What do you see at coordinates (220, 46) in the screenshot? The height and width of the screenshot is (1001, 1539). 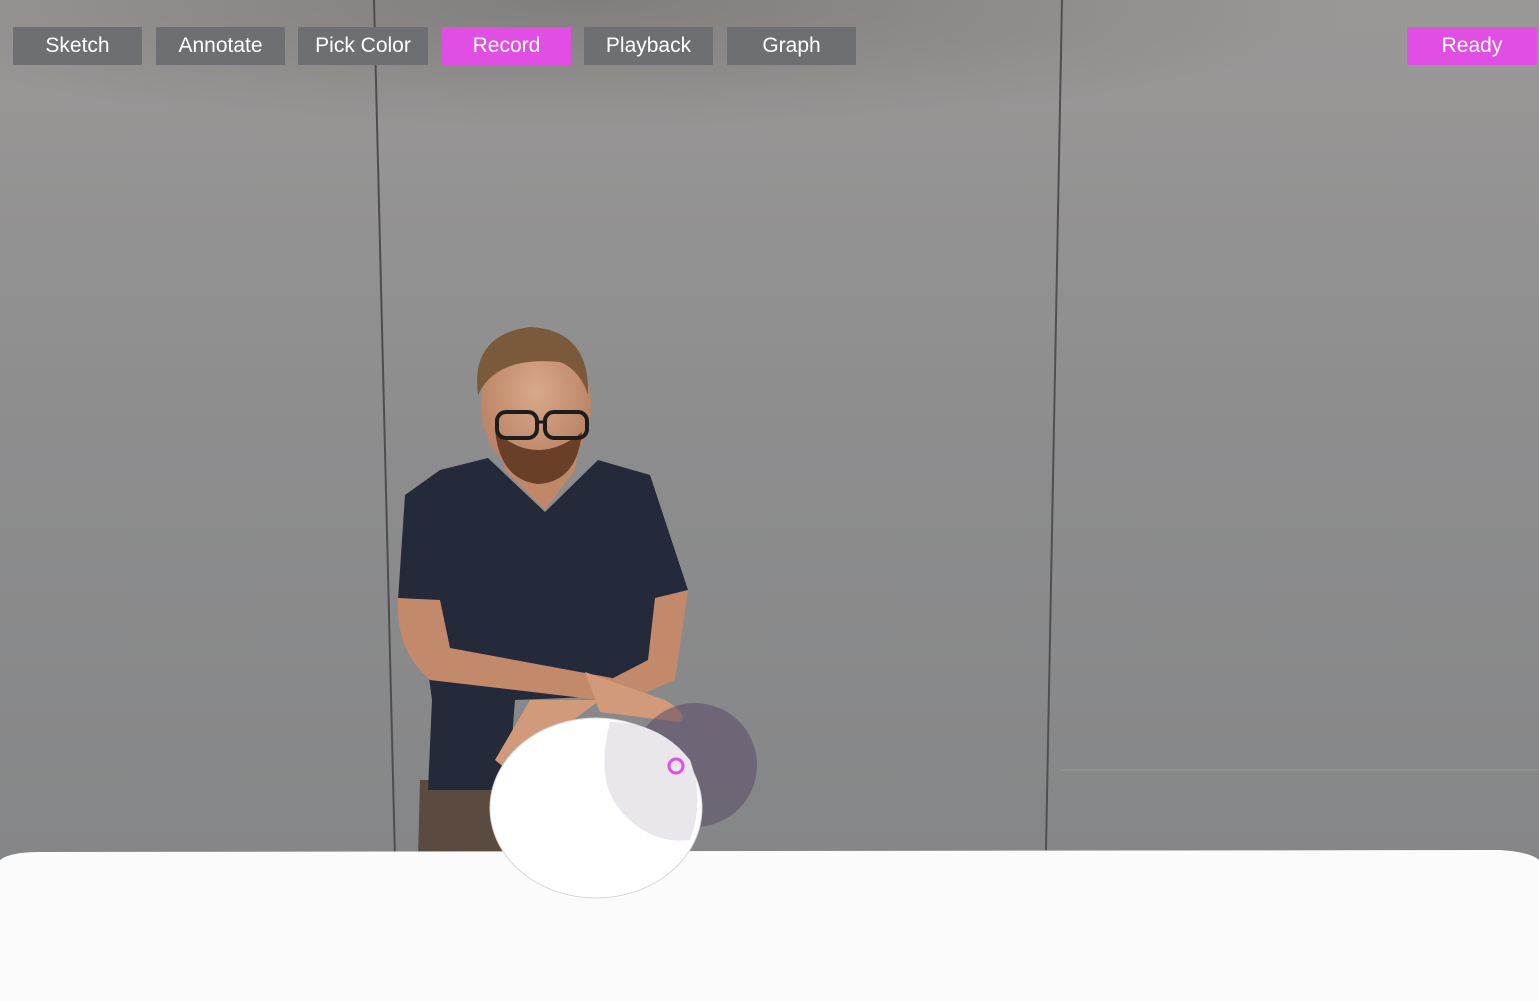 I see `annotate-button: Annotate` at bounding box center [220, 46].